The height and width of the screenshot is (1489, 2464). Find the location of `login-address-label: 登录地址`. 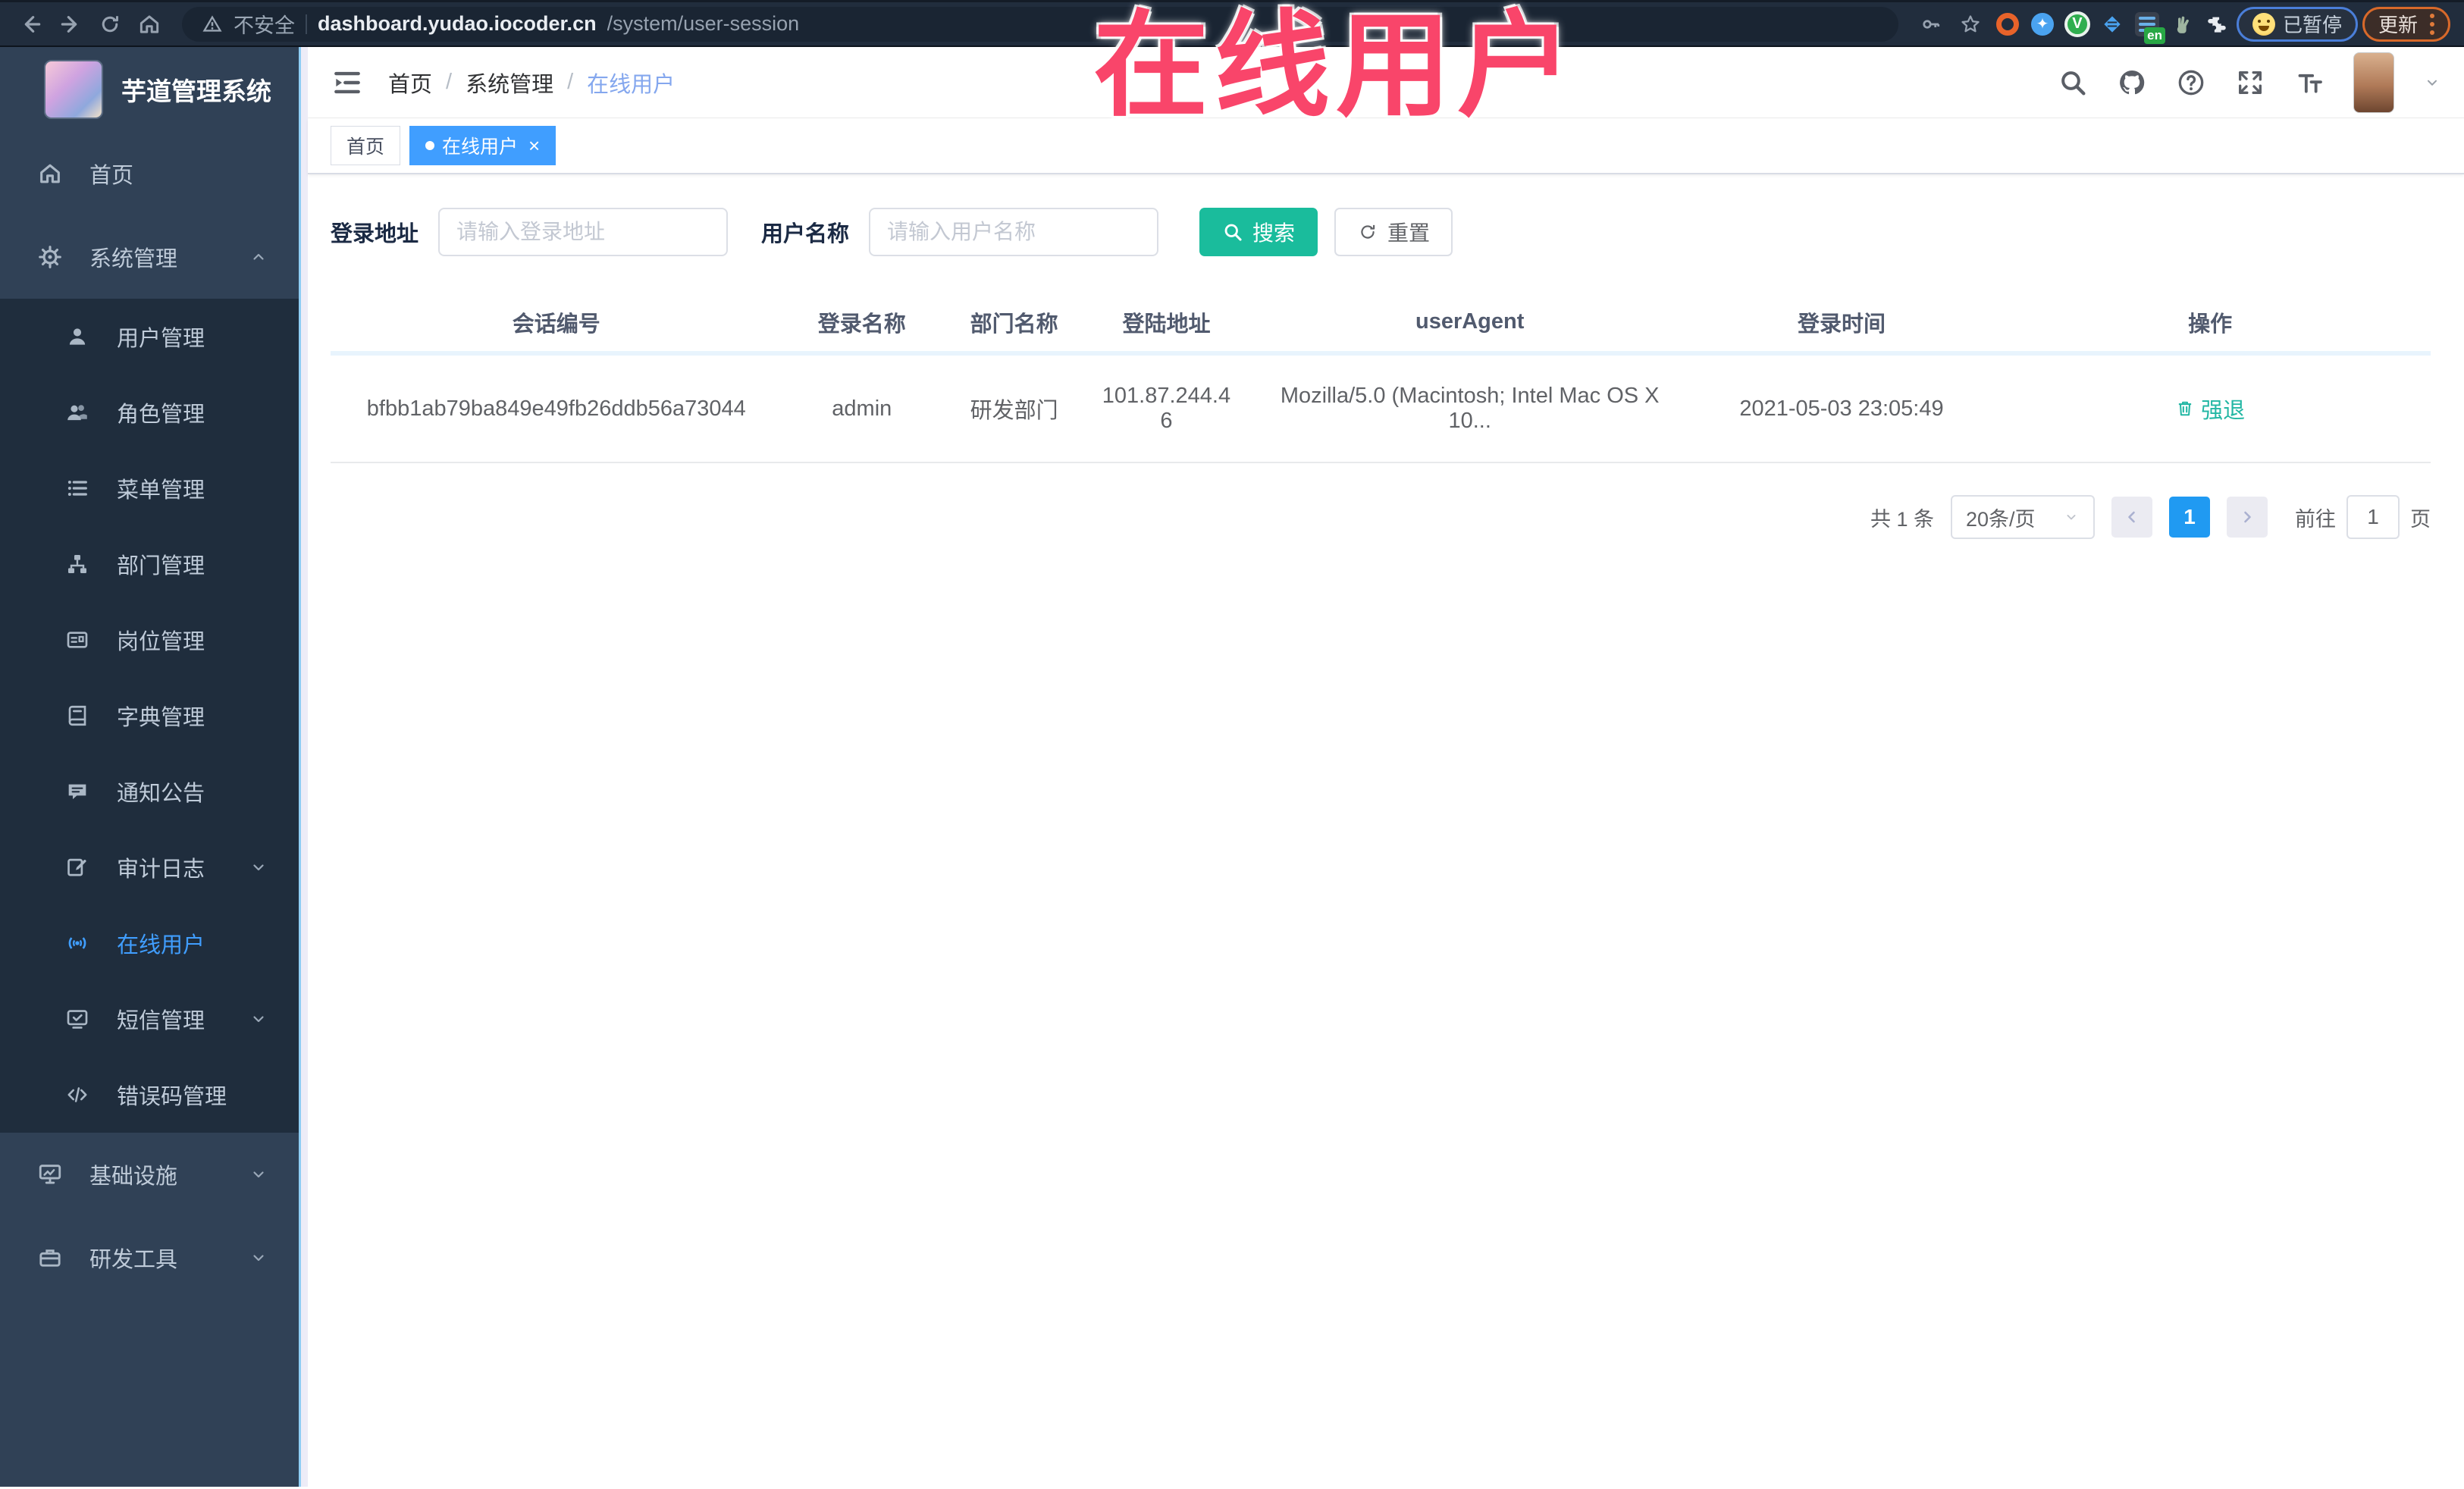

login-address-label: 登录地址 is located at coordinates (375, 234).